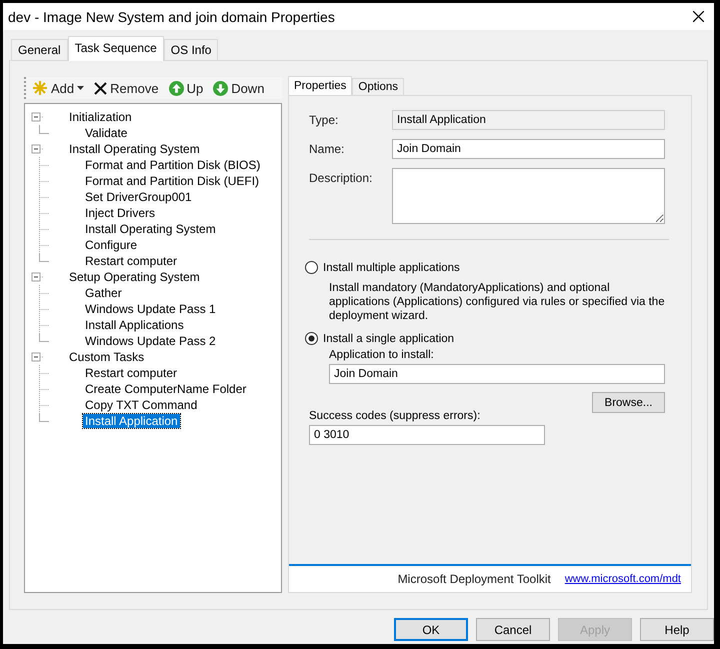  I want to click on footer-text: Microsoft Deployment Toolkit, so click(474, 579).